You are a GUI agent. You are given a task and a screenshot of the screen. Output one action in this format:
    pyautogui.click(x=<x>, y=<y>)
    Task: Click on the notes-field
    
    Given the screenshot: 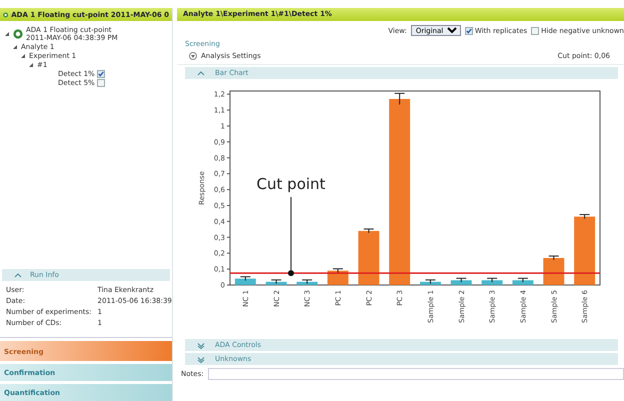 What is the action you would take?
    pyautogui.click(x=416, y=374)
    